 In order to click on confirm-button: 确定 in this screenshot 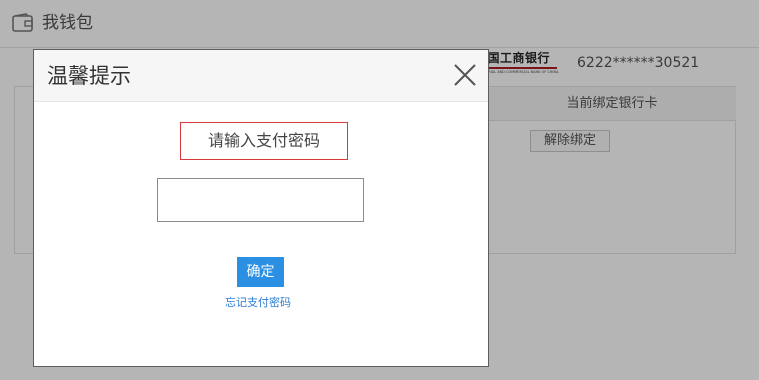, I will do `click(260, 272)`.